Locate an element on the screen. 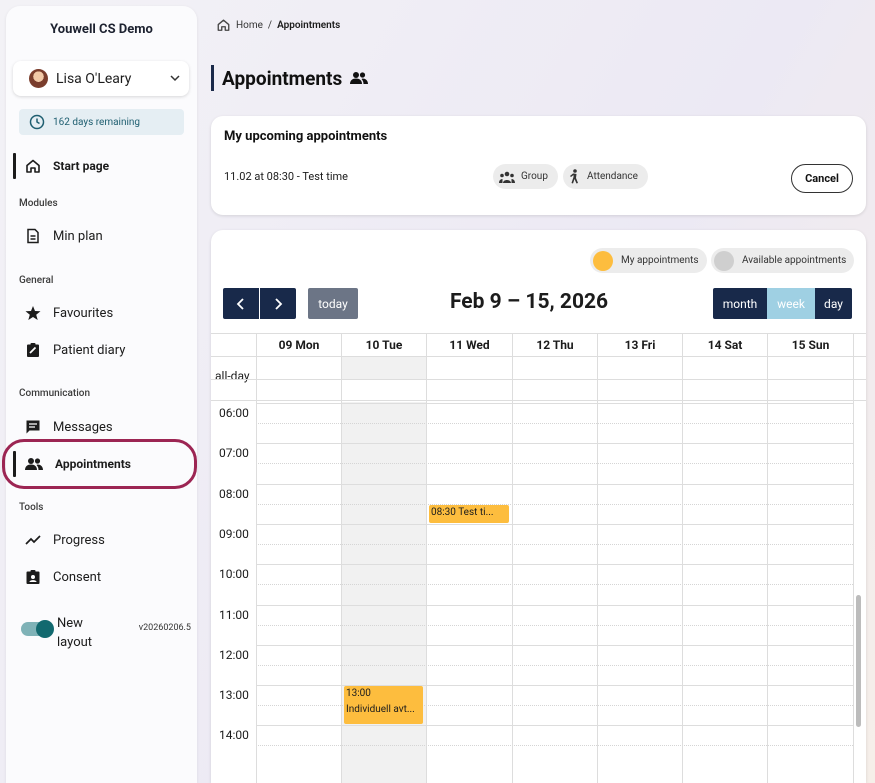  user-selector: Lisa O'Leary is located at coordinates (101, 78).